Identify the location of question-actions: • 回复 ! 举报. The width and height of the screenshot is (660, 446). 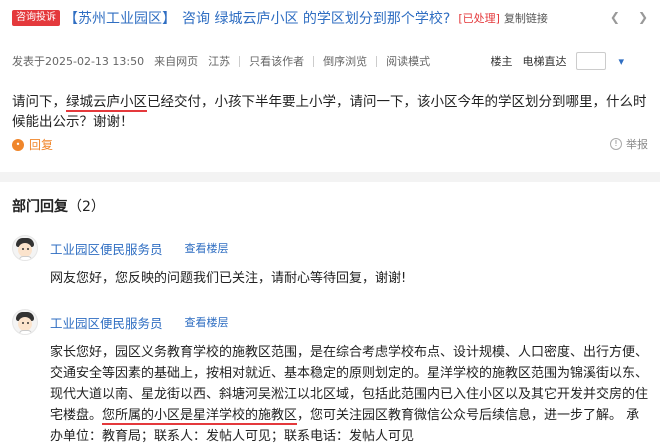
(332, 144).